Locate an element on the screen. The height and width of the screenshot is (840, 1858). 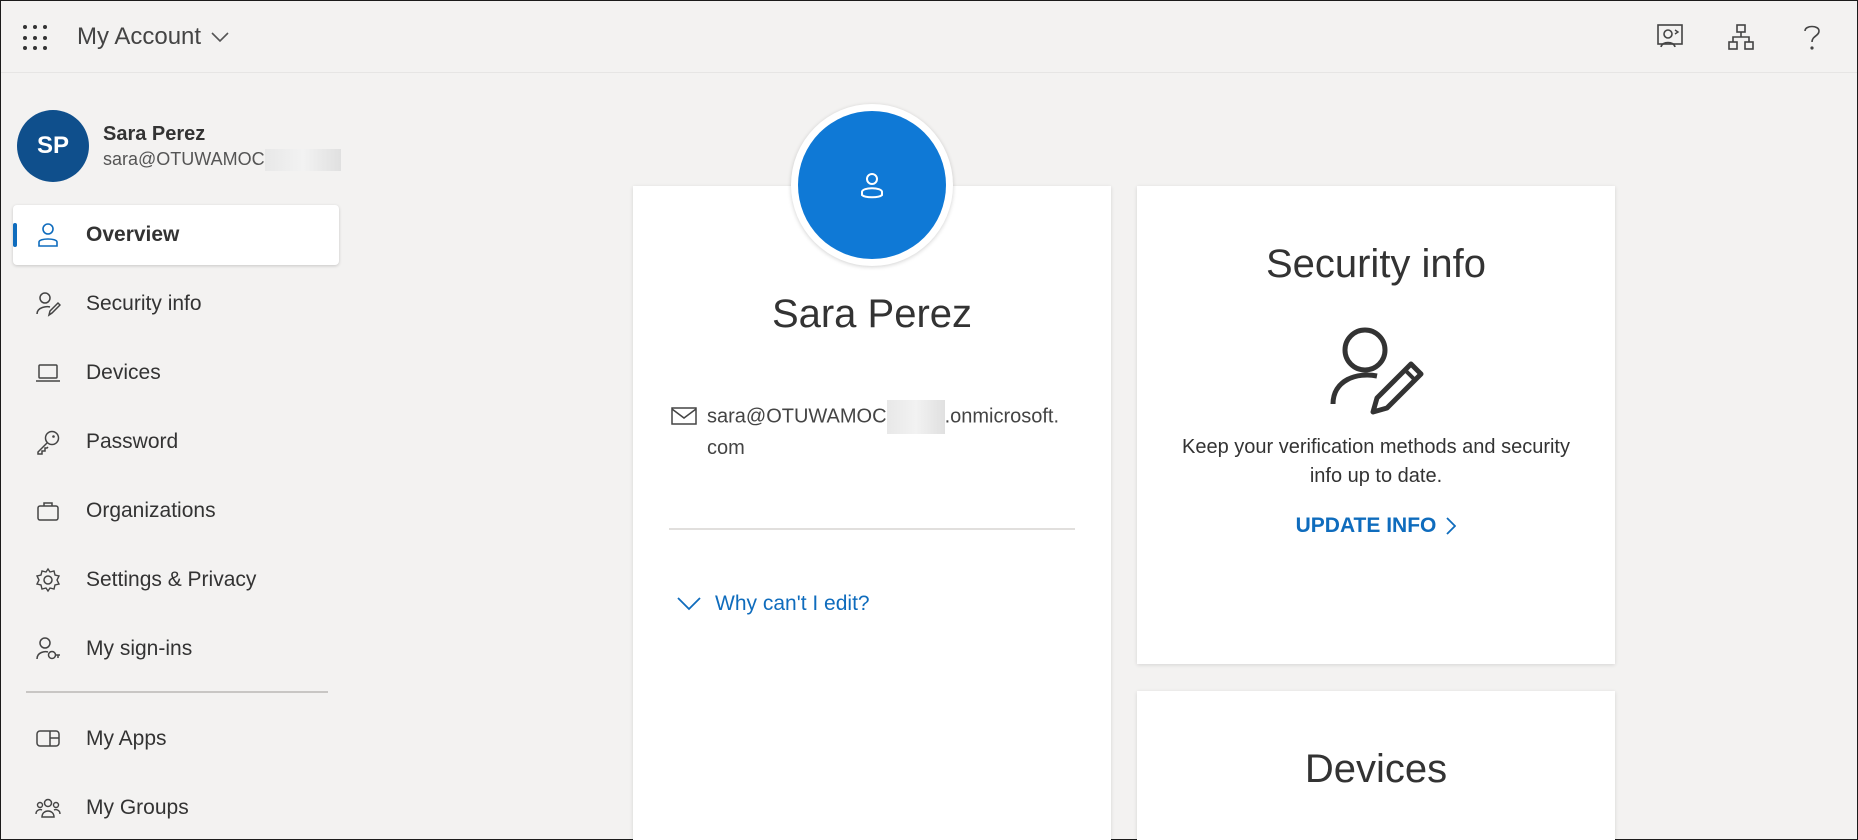
sidebar-item-overview: Overview is located at coordinates (176, 235).